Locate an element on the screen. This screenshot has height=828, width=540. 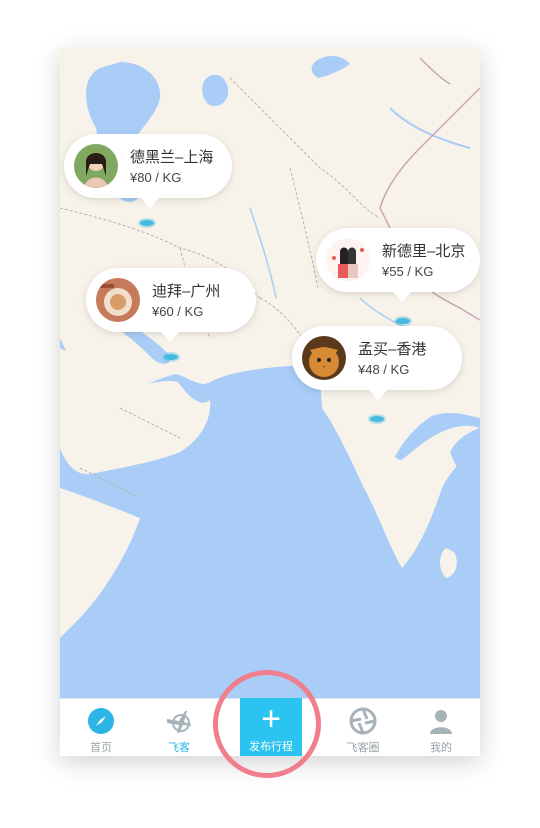
food-bowl-avatar is located at coordinates (118, 300).